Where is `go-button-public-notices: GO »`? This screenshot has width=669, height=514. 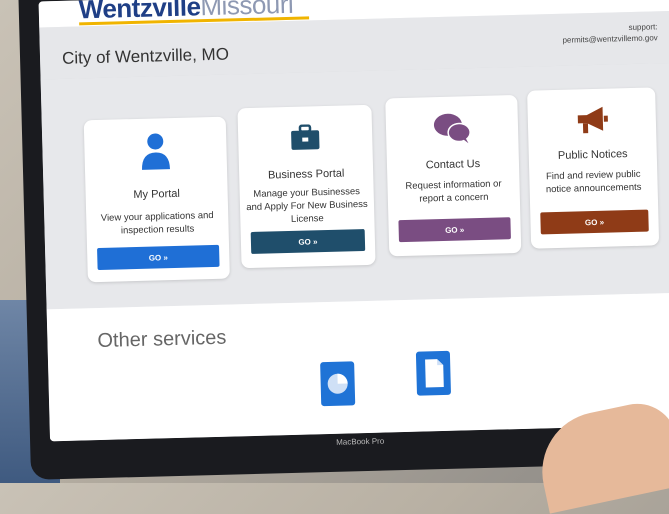
go-button-public-notices: GO » is located at coordinates (594, 222).